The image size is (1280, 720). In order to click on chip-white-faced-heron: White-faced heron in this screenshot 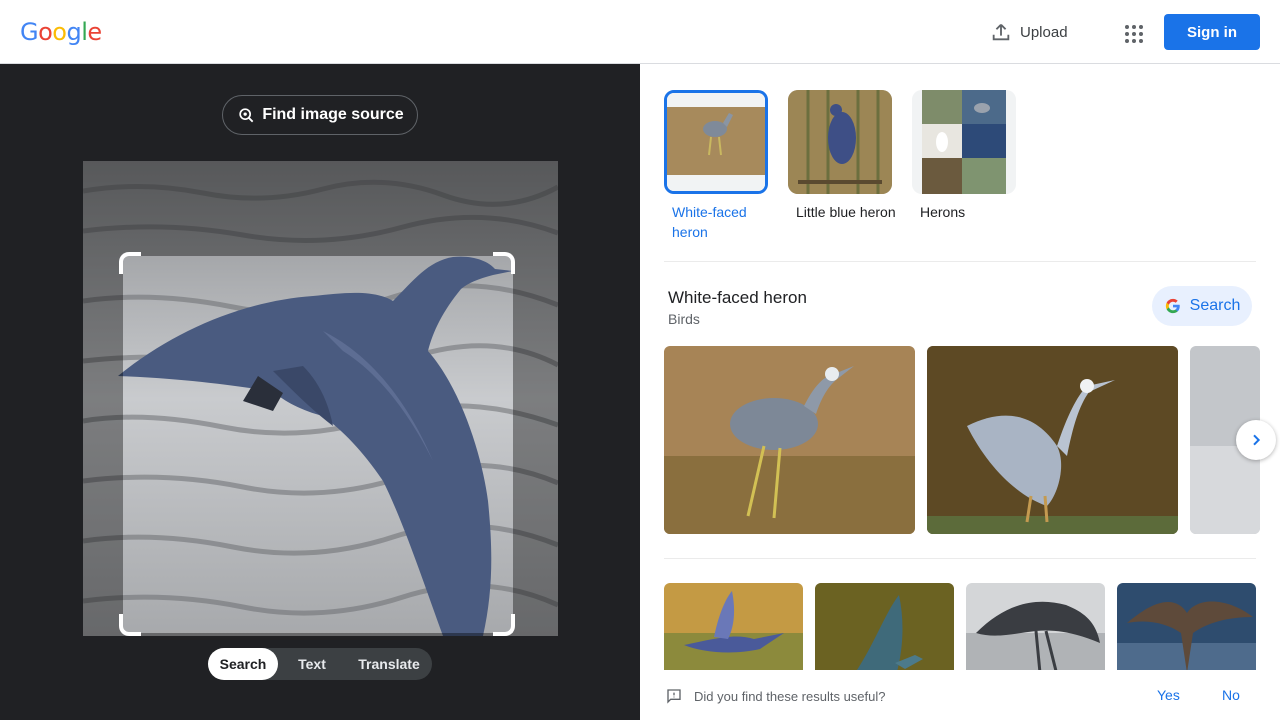, I will do `click(718, 166)`.